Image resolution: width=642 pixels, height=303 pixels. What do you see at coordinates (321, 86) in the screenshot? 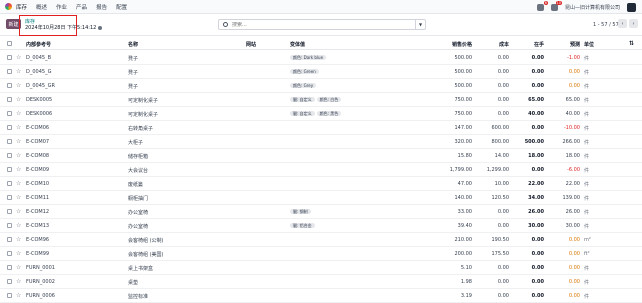
I see `table-row: ☆ D_0045_GR 凳子 颜色: Grey 500.00 0.00 0.00 0.00 件` at bounding box center [321, 86].